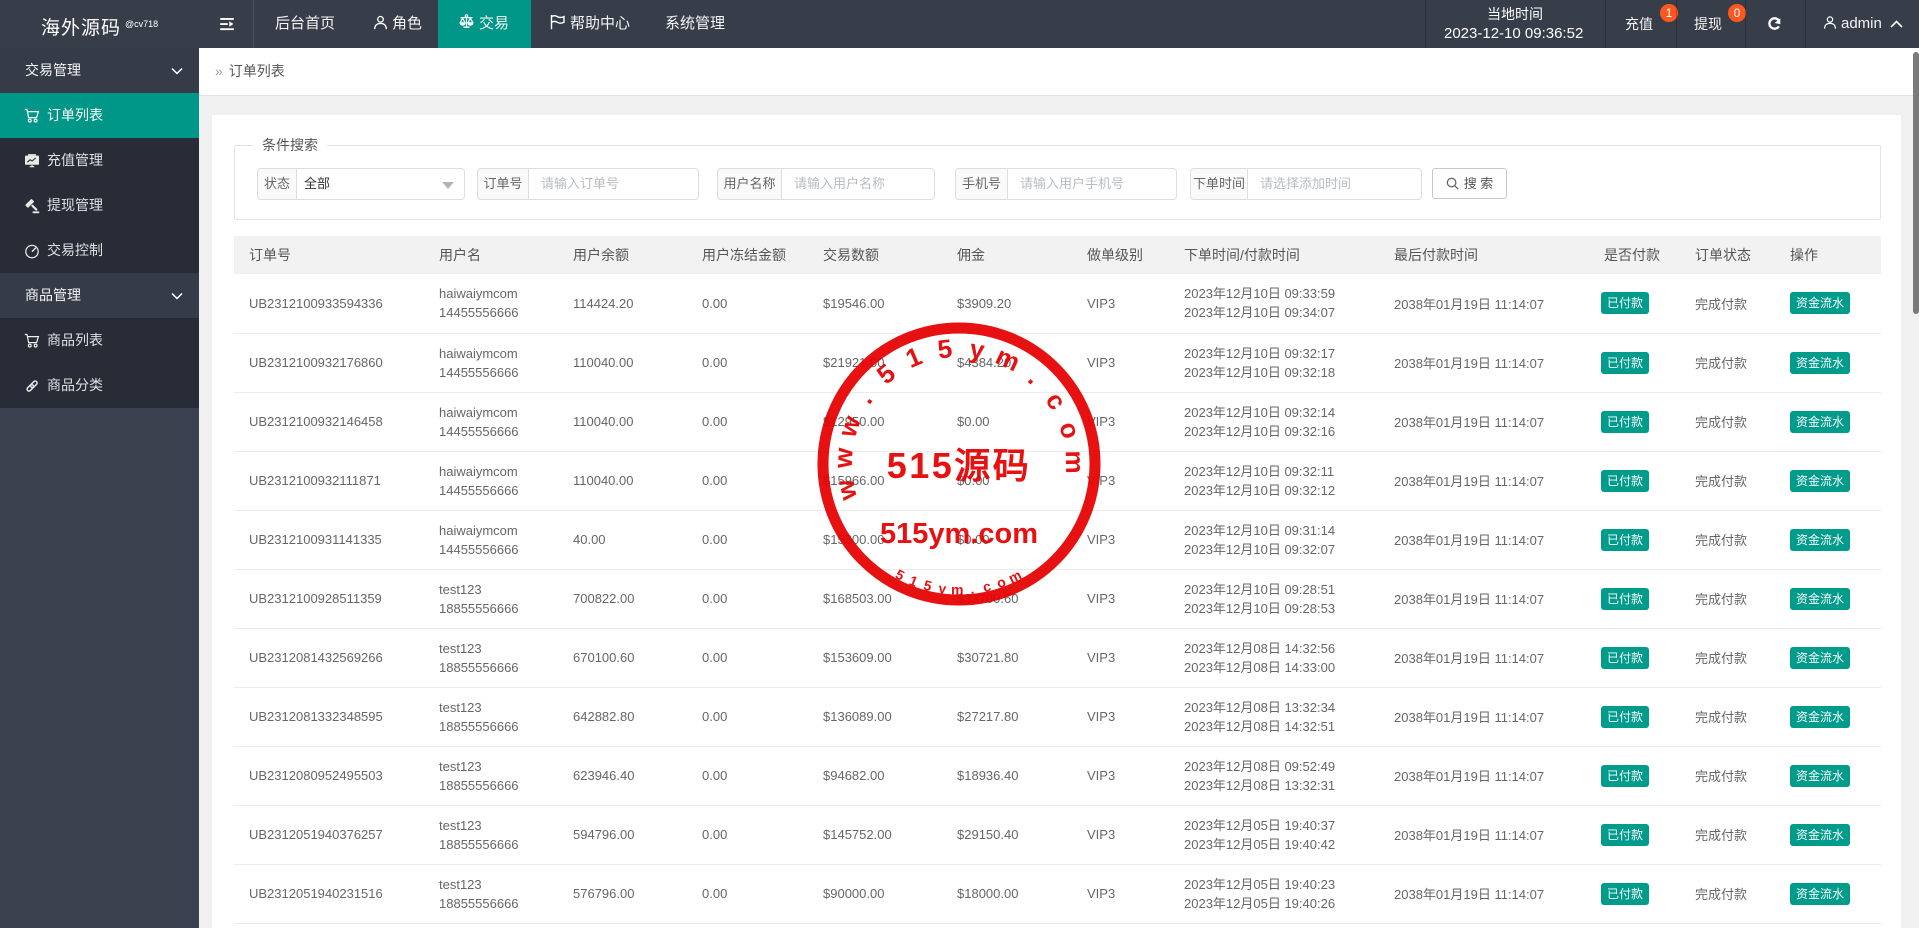 This screenshot has width=1919, height=928. What do you see at coordinates (1056, 401) in the screenshot?
I see `svg-text: c` at bounding box center [1056, 401].